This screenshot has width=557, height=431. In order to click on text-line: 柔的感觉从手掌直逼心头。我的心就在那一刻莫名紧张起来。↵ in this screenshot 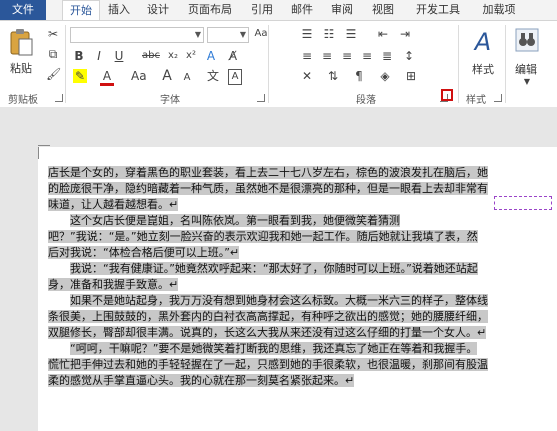, I will do `click(201, 380)`.